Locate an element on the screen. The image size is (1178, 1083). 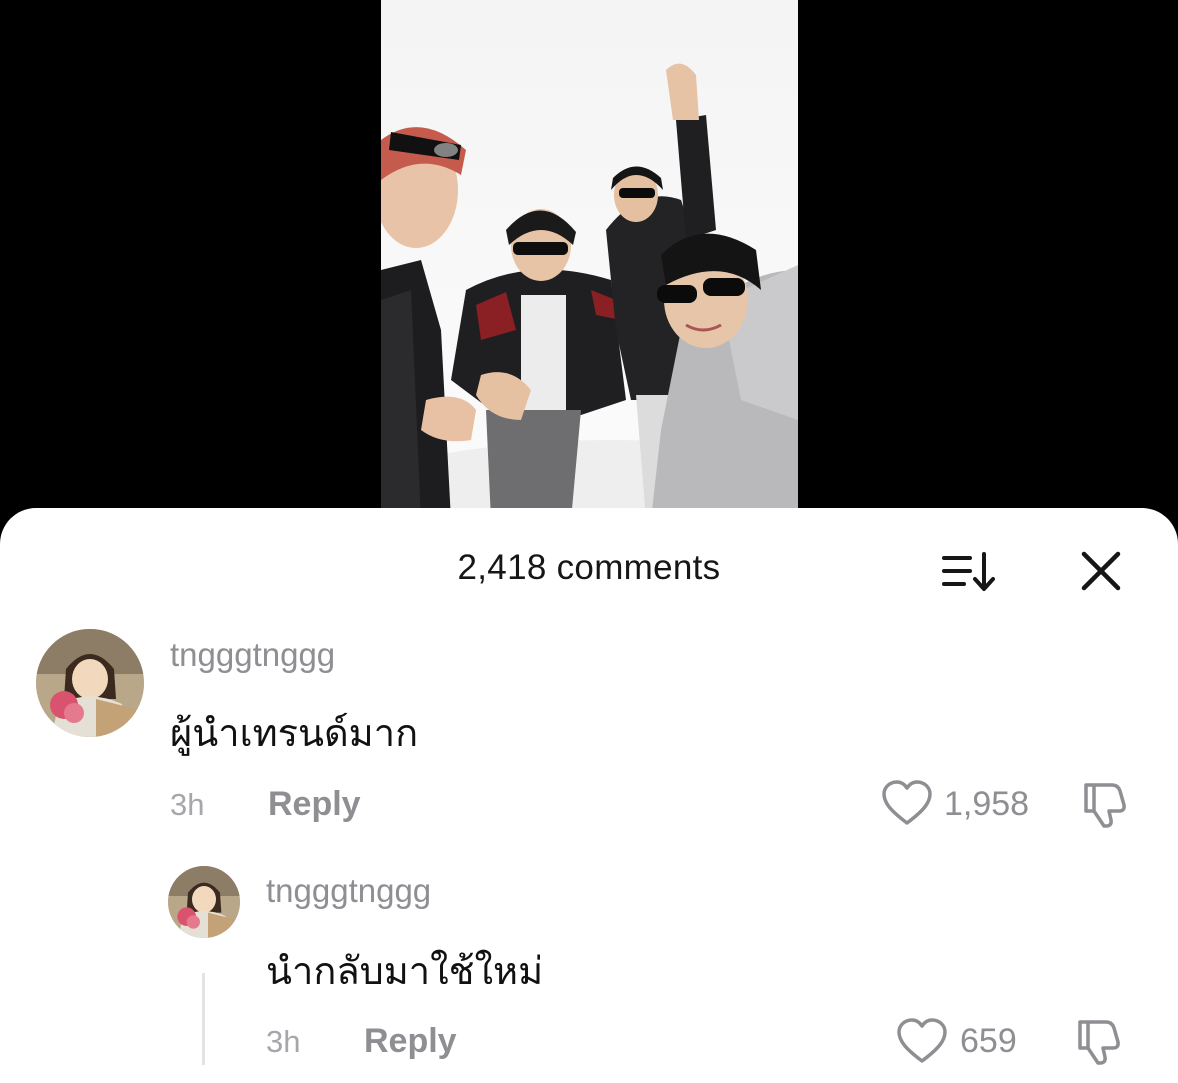
close-icon is located at coordinates (1101, 571).